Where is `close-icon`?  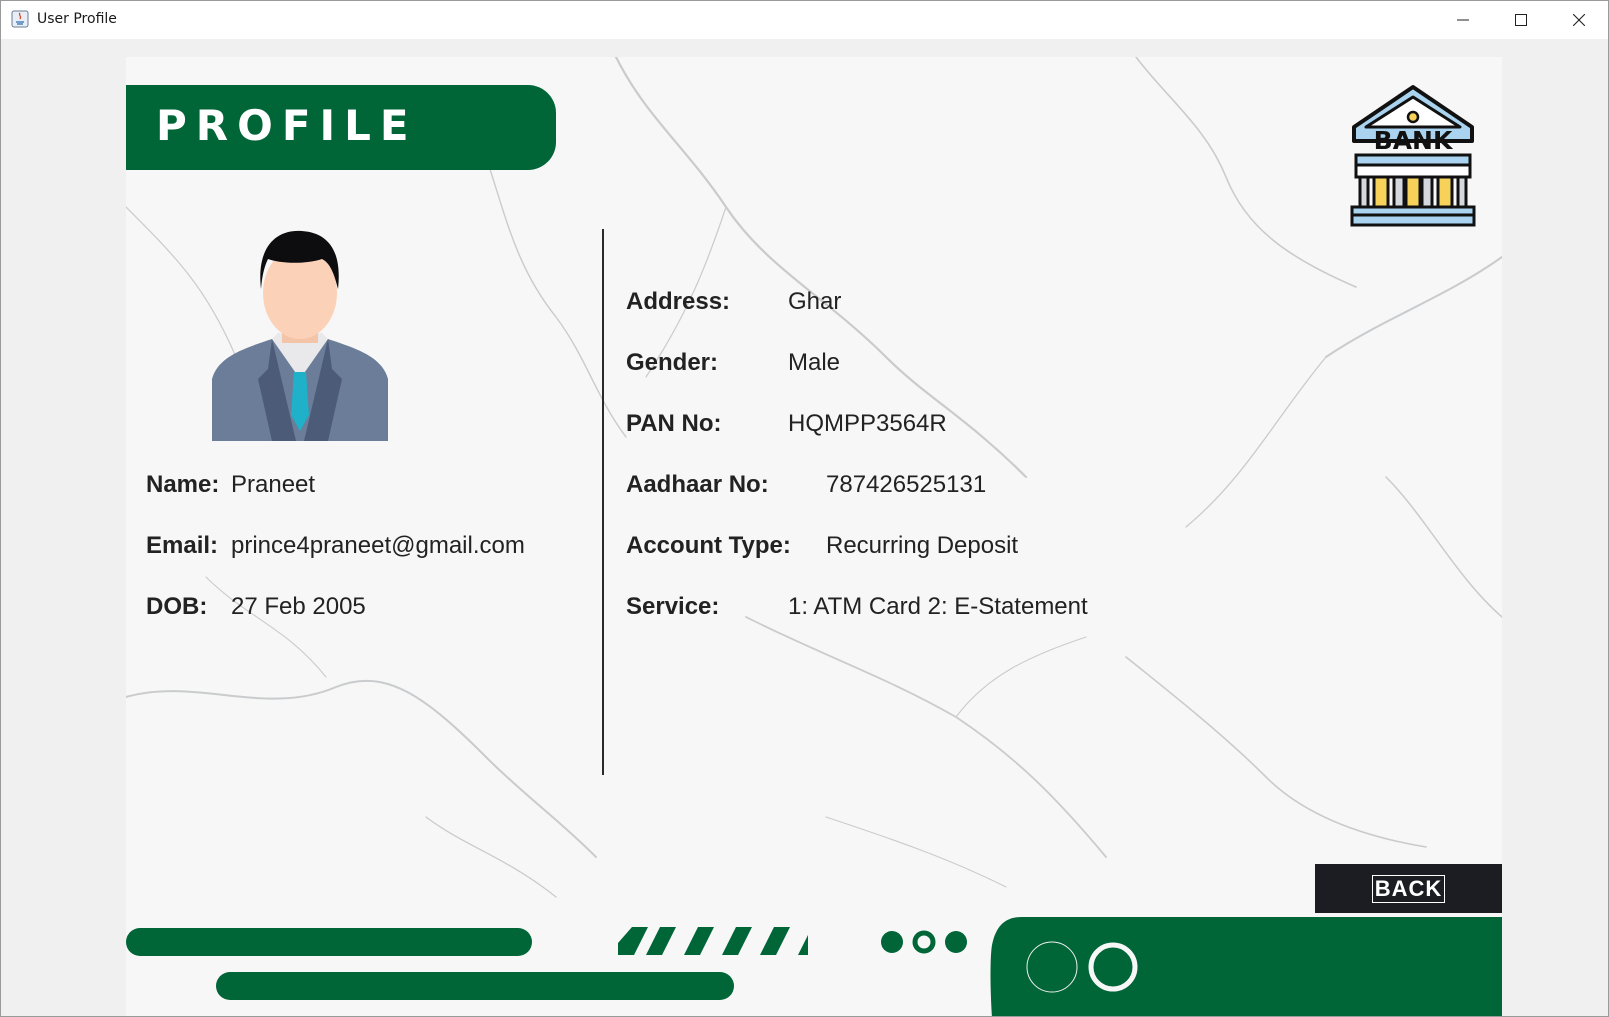
close-icon is located at coordinates (1579, 20).